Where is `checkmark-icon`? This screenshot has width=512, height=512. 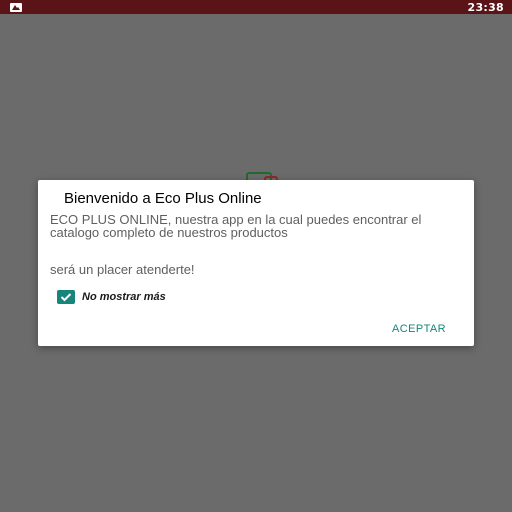
checkmark-icon is located at coordinates (66, 297).